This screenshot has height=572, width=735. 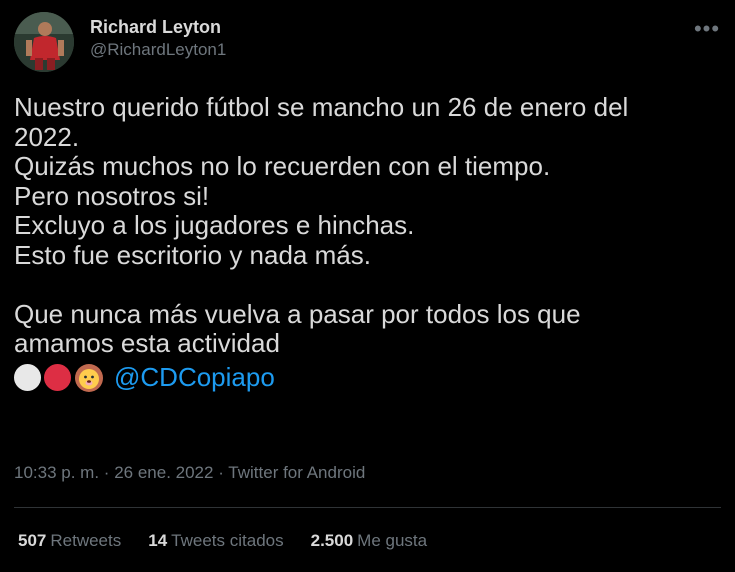 What do you see at coordinates (27, 377) in the screenshot?
I see `white-circle-emoji` at bounding box center [27, 377].